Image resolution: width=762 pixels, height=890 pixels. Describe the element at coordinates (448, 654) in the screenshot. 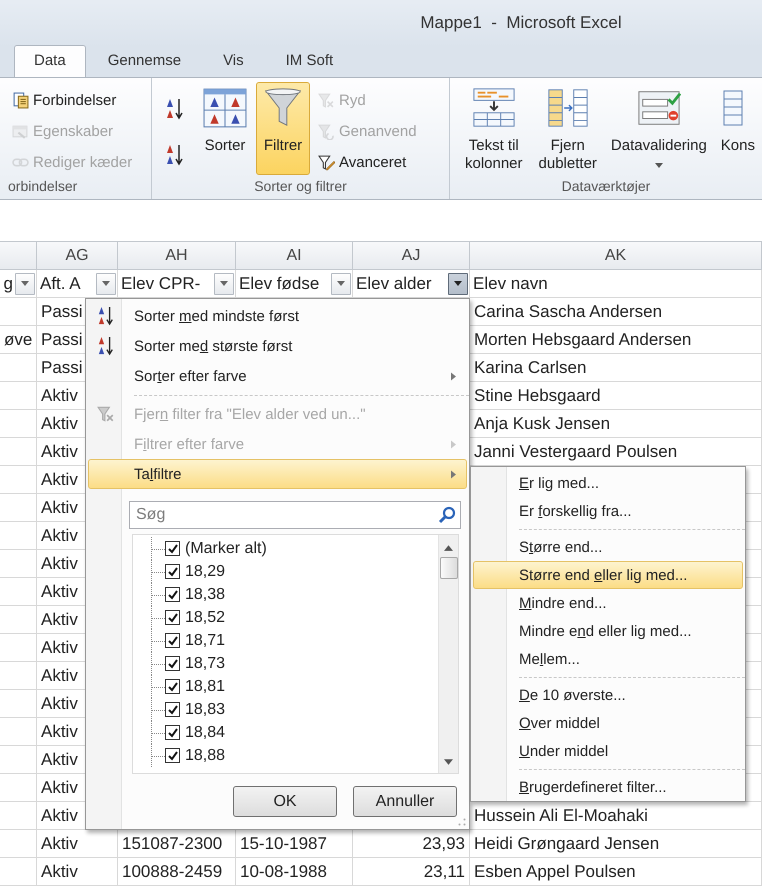

I see `scrollbar` at that location.